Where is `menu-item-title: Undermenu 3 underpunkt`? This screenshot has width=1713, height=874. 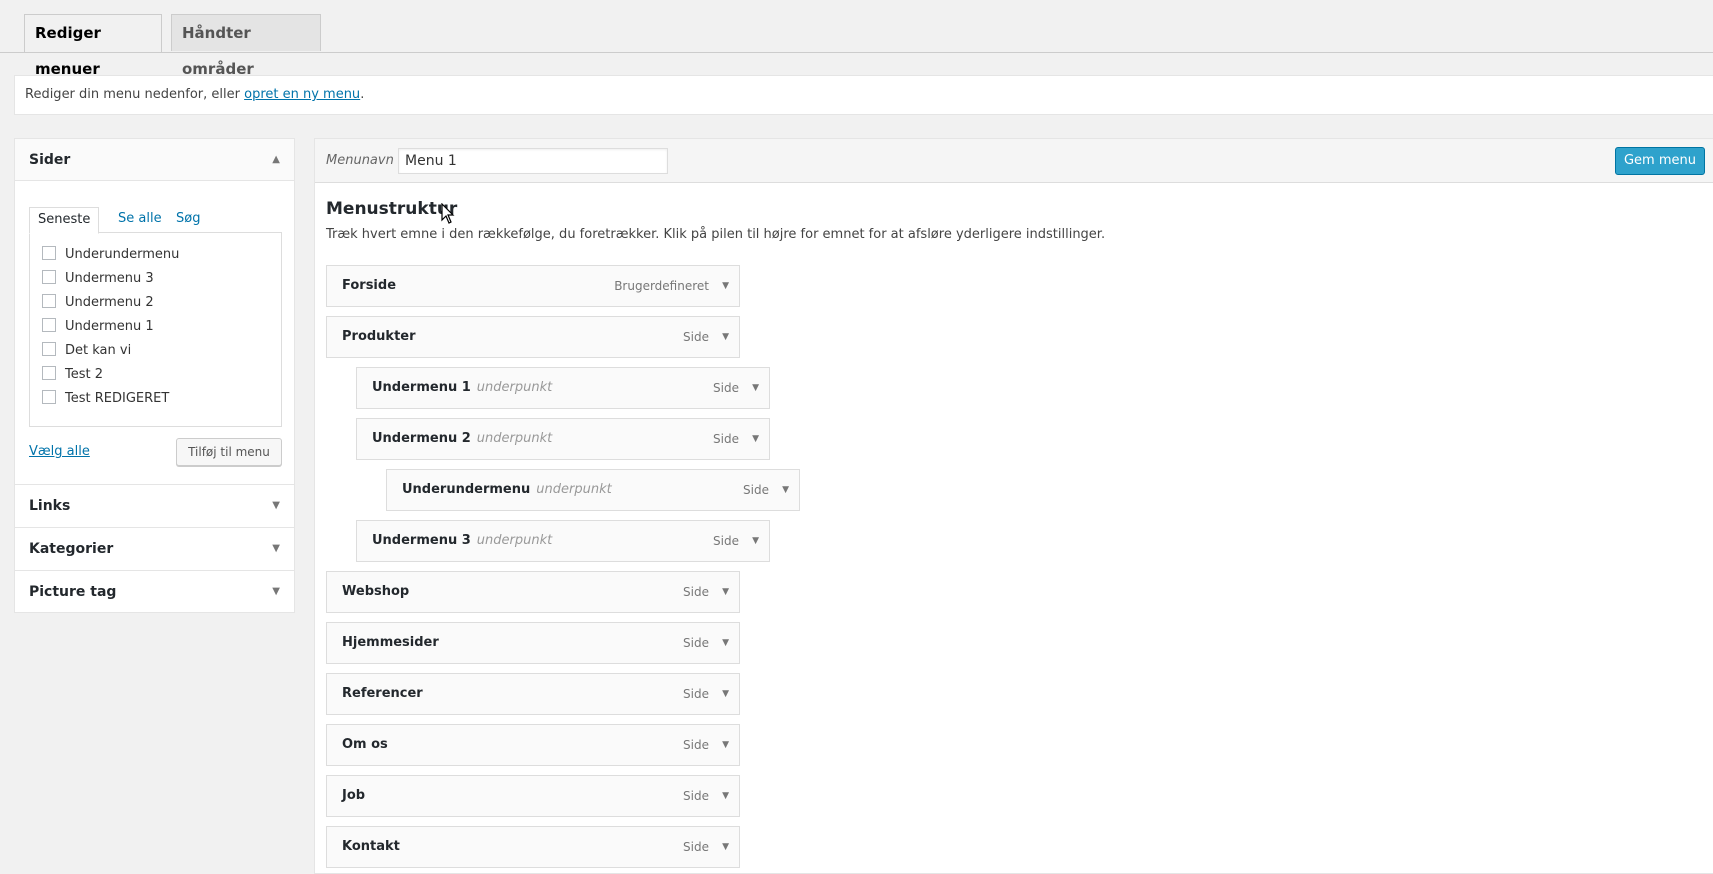
menu-item-title: Undermenu 3 underpunkt is located at coordinates (462, 541).